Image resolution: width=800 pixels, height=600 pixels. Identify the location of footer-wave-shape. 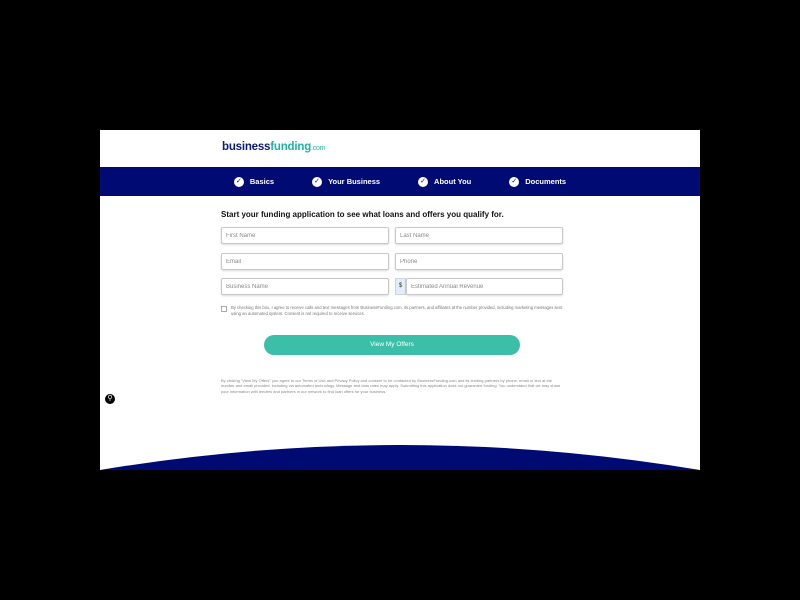
(400, 457).